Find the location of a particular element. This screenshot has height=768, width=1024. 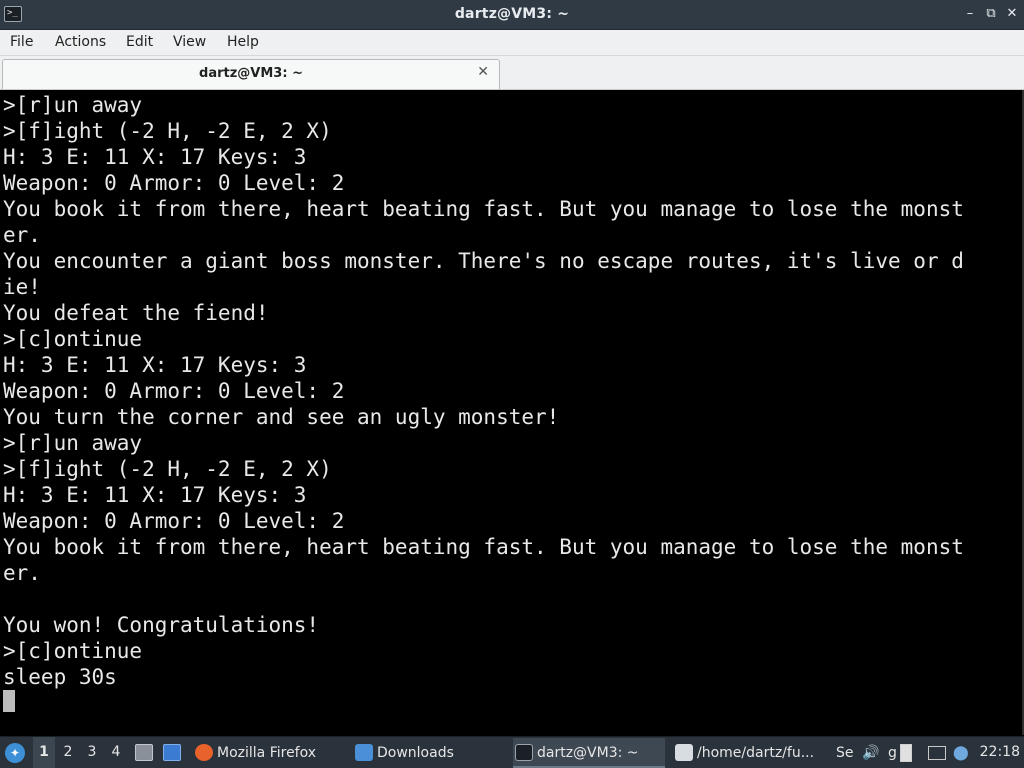

close-button: ✕ is located at coordinates (1012, 14).